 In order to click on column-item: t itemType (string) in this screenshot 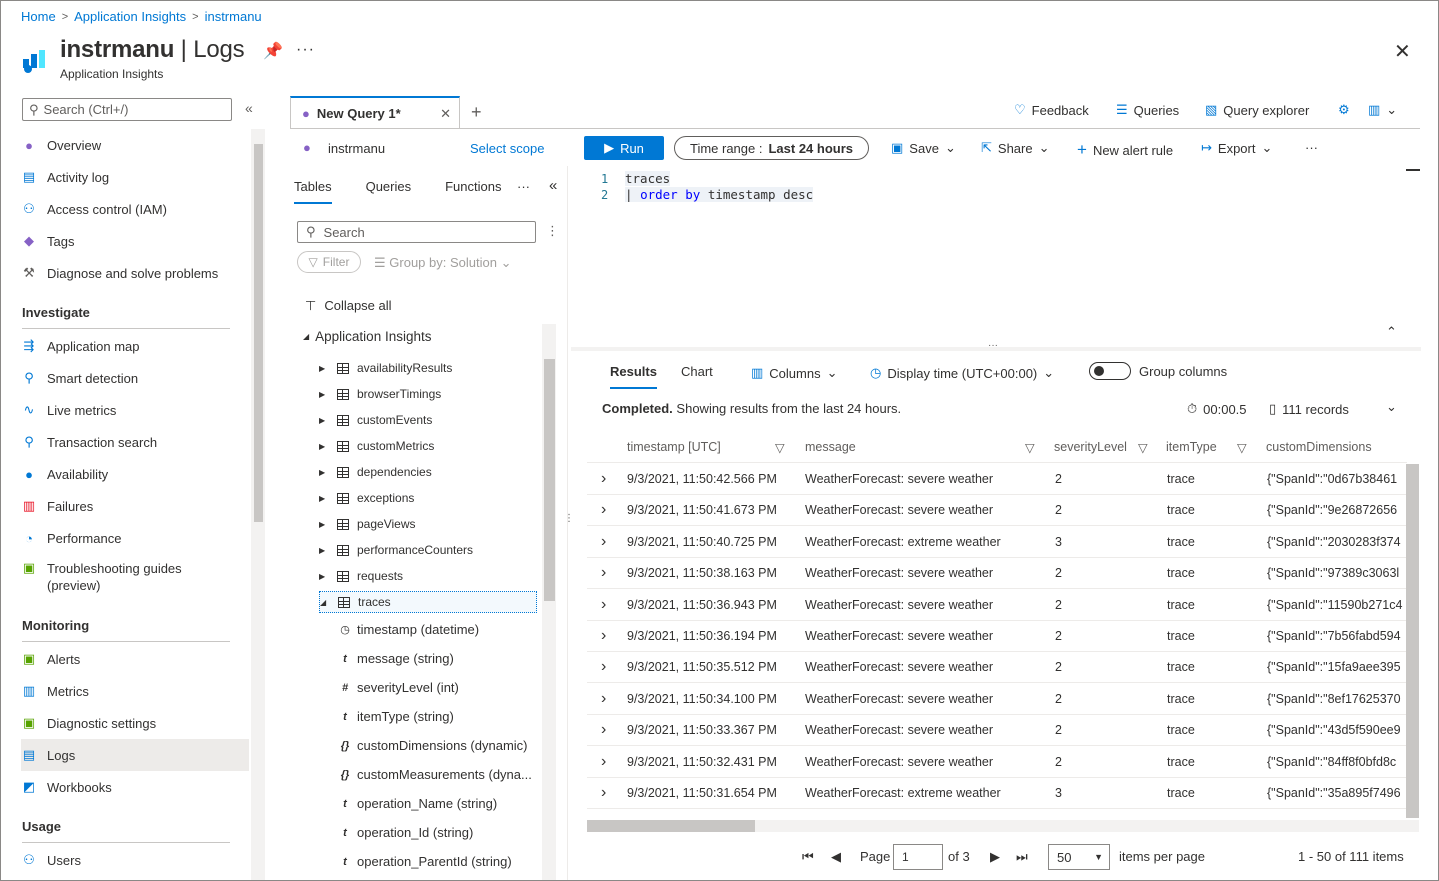, I will do `click(396, 716)`.